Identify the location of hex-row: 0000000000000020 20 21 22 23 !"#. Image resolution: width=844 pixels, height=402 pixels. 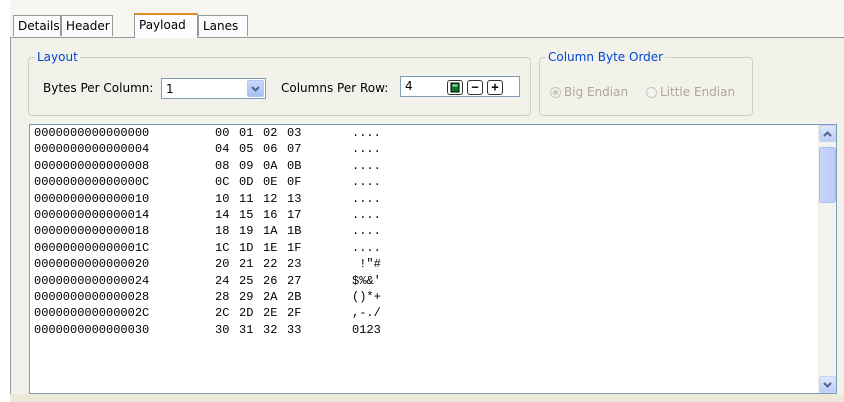
(424, 264).